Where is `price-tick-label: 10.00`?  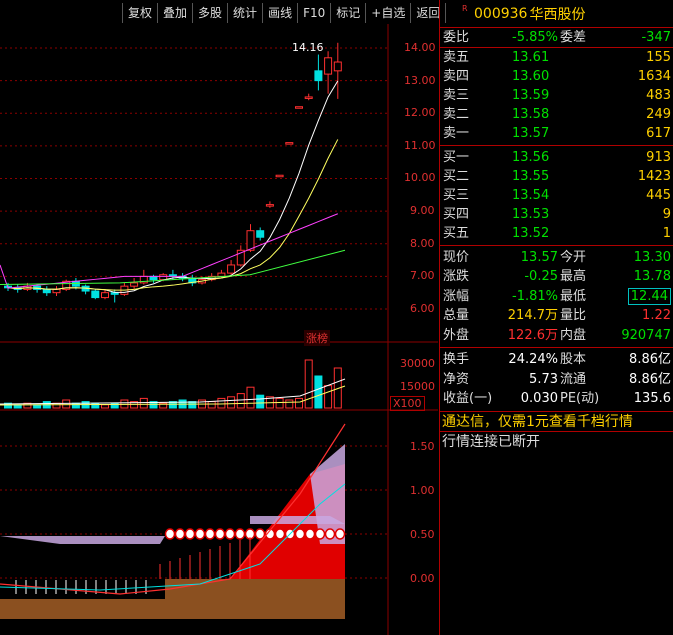 price-tick-label: 10.00 is located at coordinates (420, 177).